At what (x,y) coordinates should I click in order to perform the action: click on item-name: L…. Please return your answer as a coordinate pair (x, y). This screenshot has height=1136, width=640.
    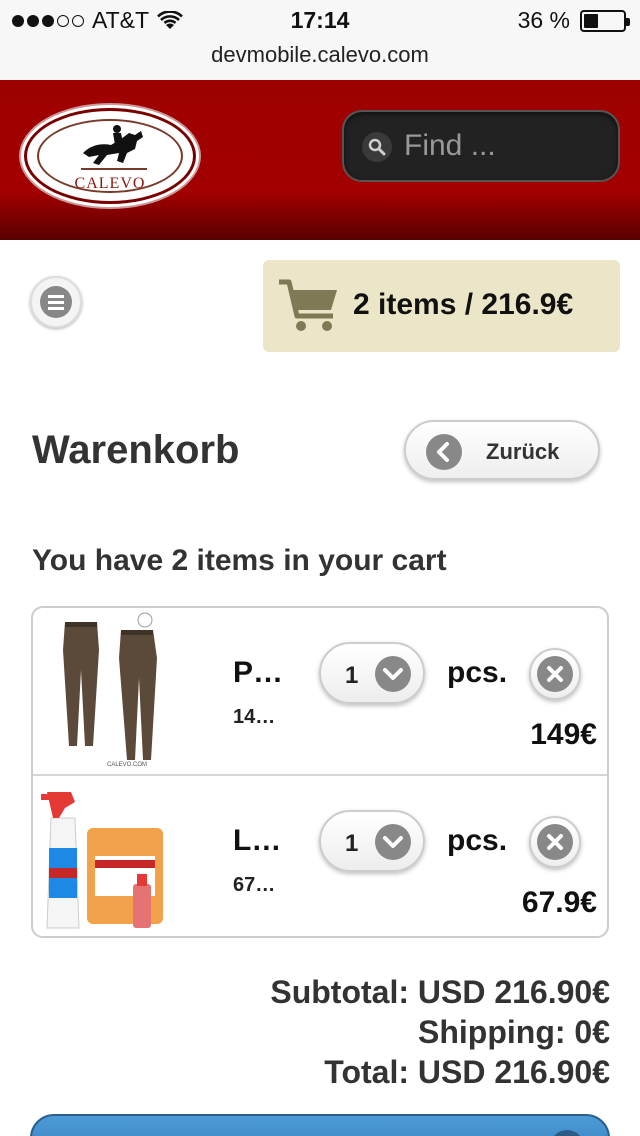
    Looking at the image, I should click on (257, 840).